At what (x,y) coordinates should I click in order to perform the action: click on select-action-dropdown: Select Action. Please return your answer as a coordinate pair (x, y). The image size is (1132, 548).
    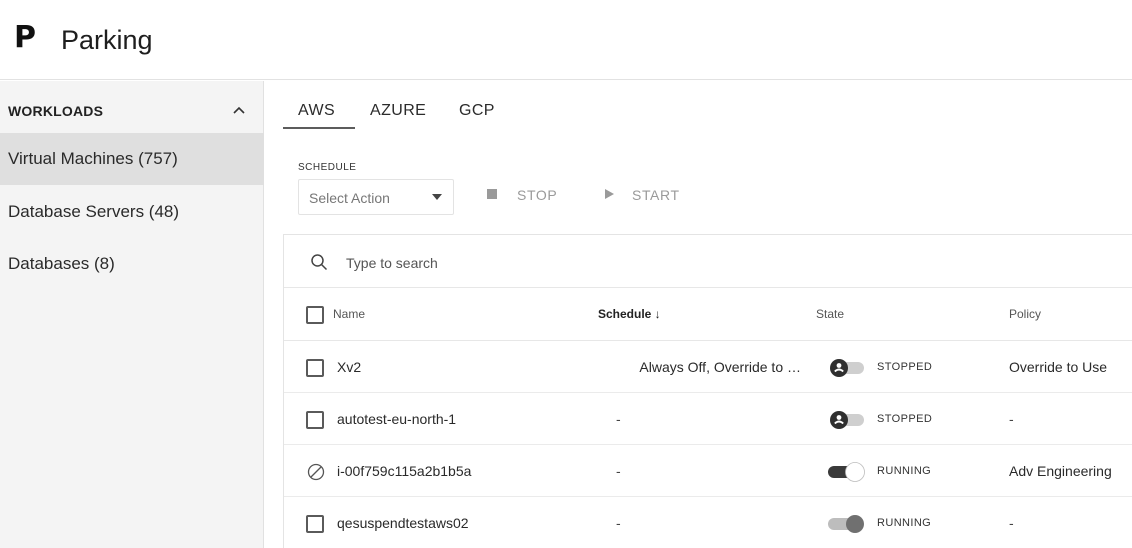
    Looking at the image, I should click on (376, 197).